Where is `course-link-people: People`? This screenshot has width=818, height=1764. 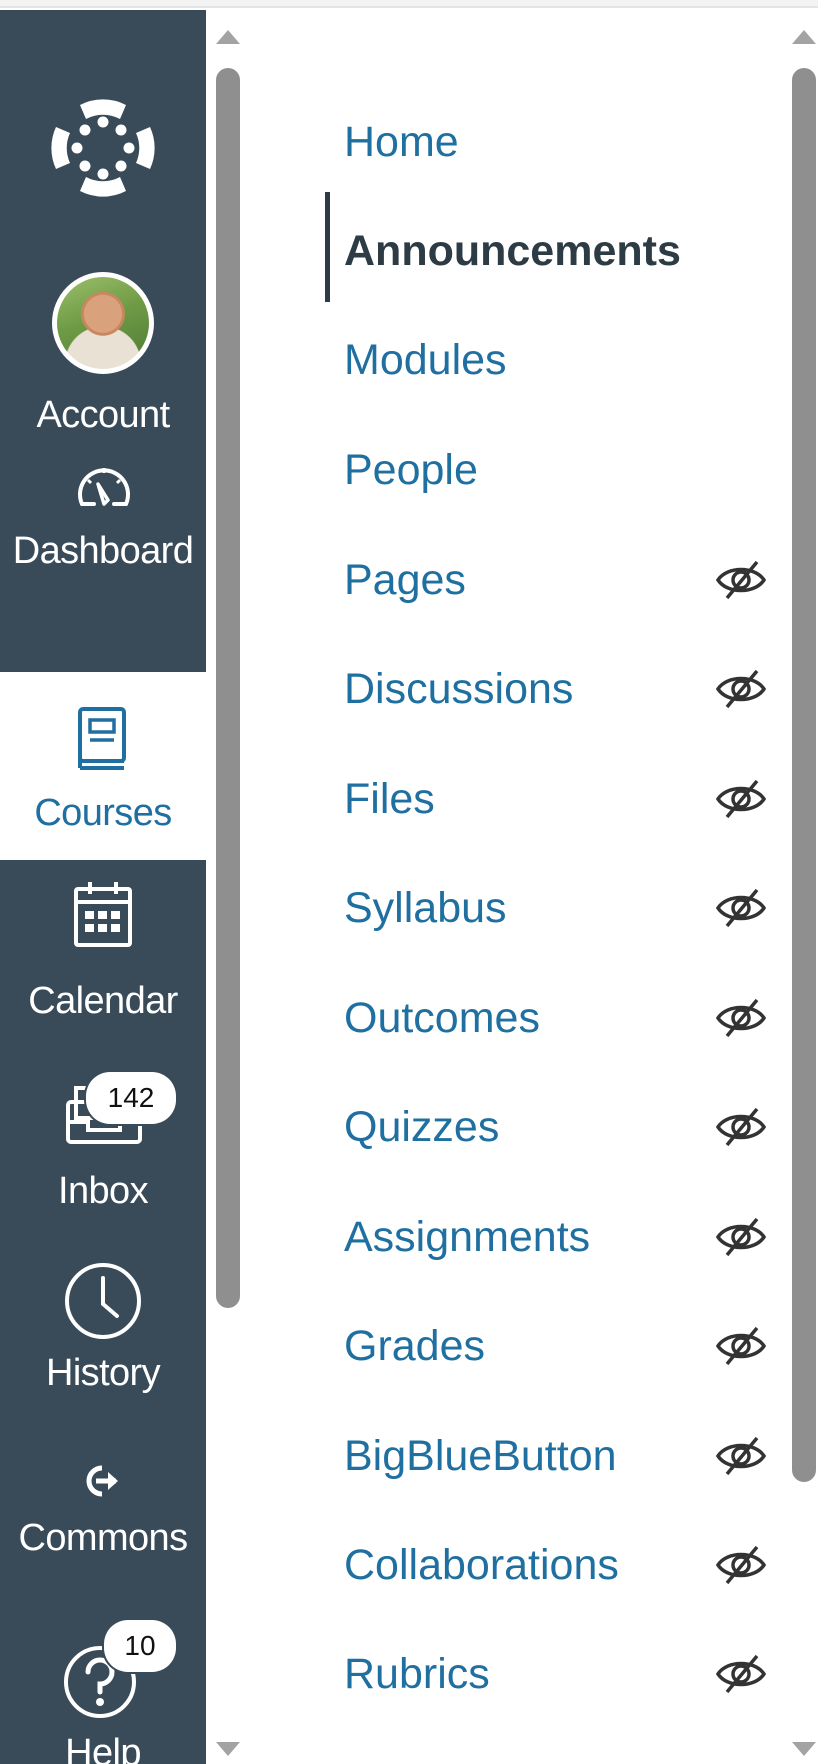 course-link-people: People is located at coordinates (411, 470).